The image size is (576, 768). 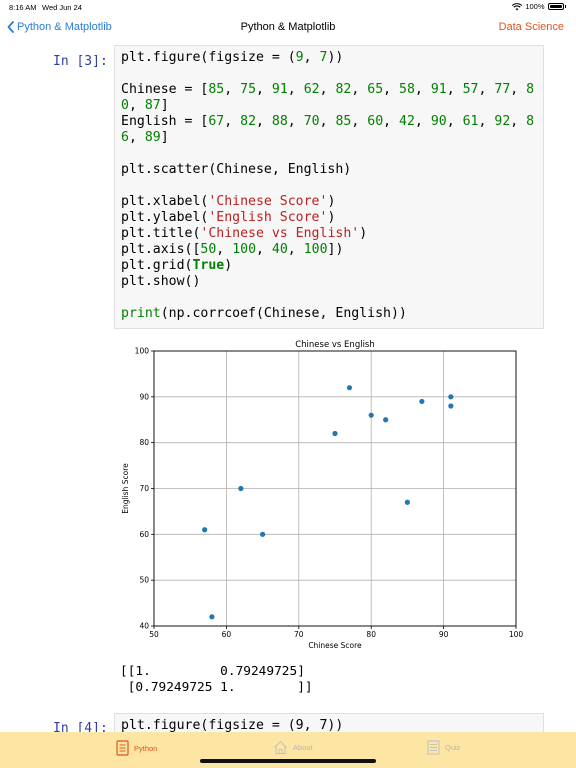 I want to click on tab-python: Python, so click(x=136, y=748).